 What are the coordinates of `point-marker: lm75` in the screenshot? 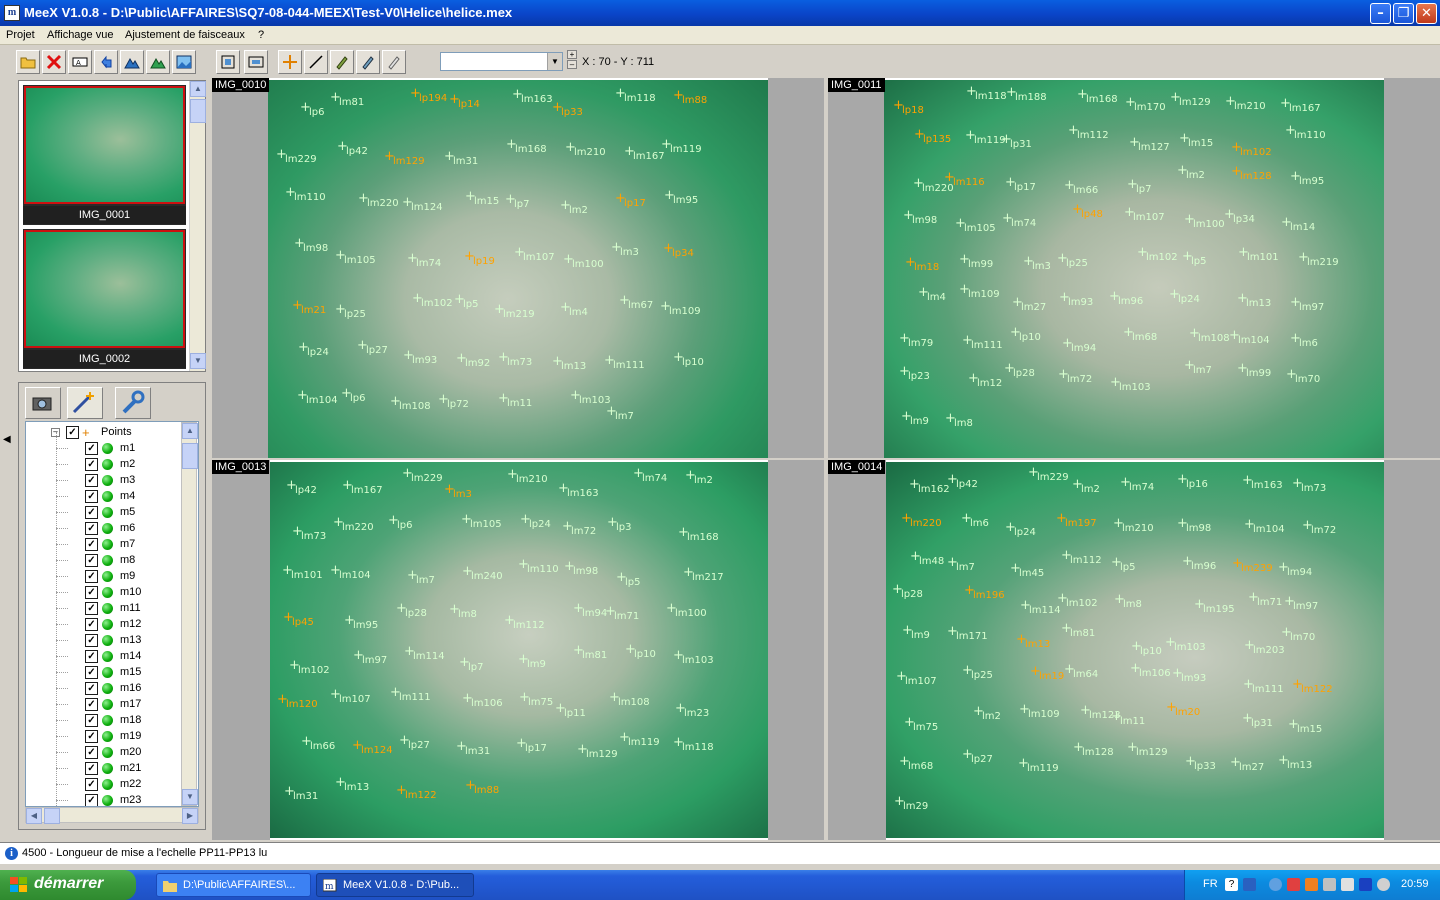 It's located at (921, 724).